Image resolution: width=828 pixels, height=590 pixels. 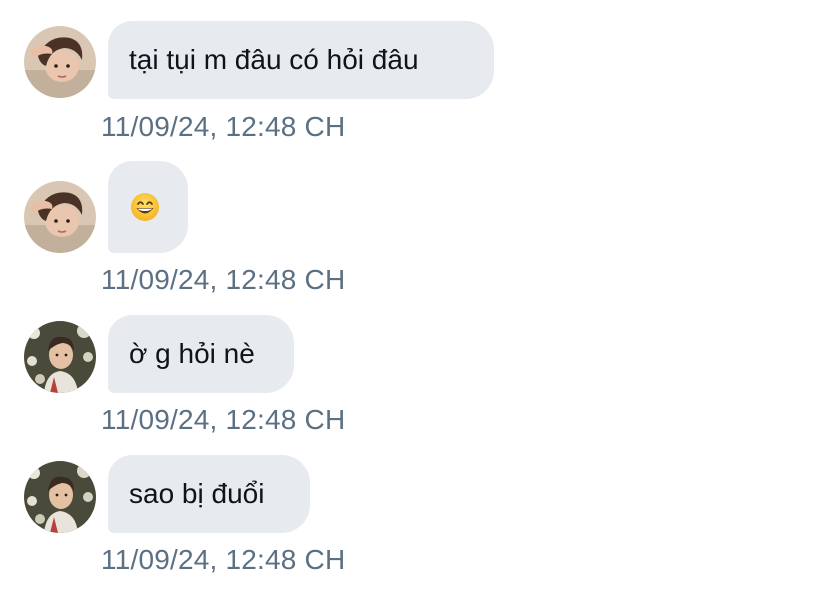 I want to click on message-bubble: tại tụi m đâu có hỏi đâu, so click(x=301, y=60).